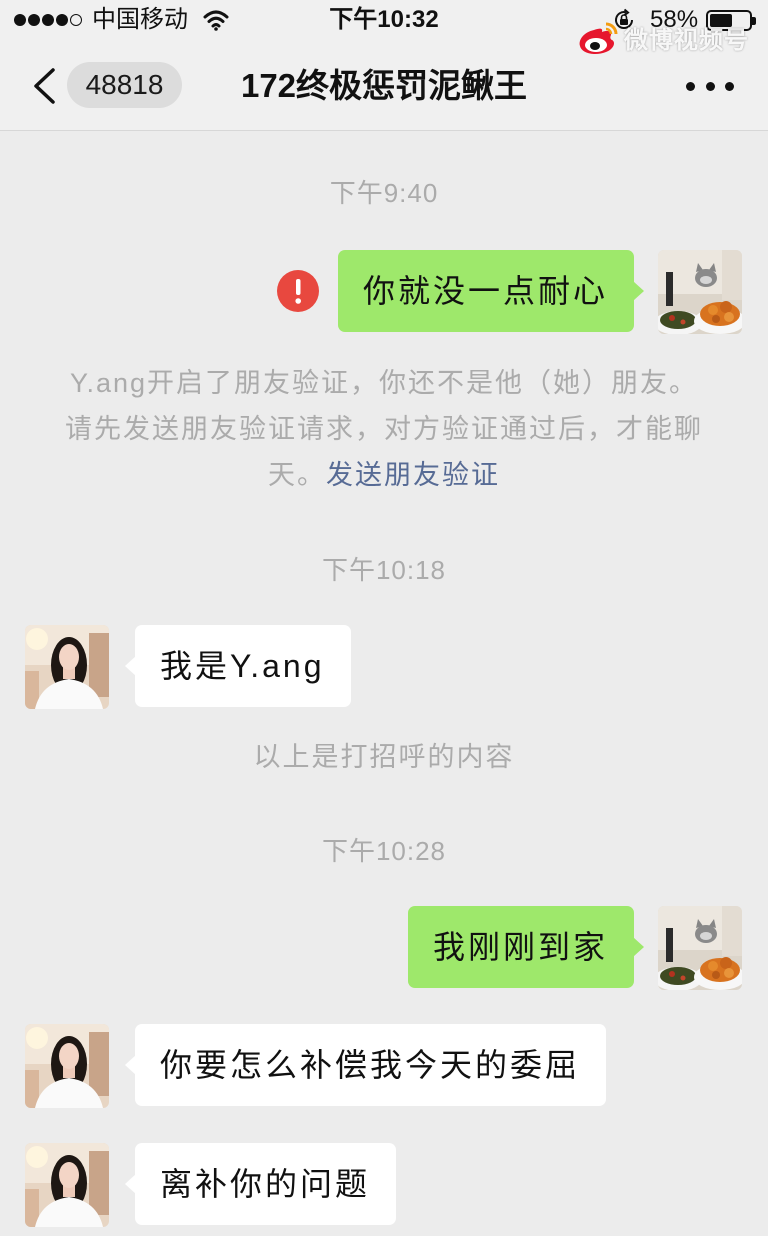  I want to click on chat-title: 172终极惩罚泥鳅王, so click(384, 85).